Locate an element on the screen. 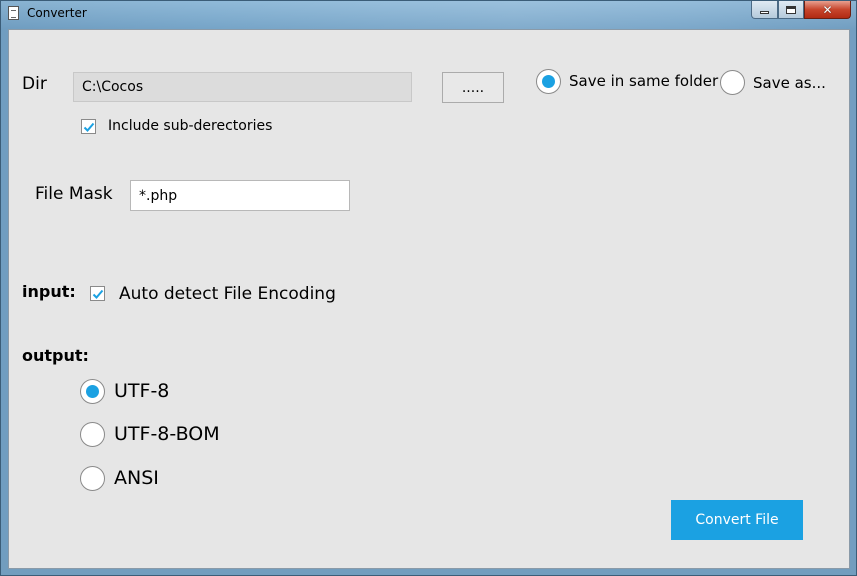 The height and width of the screenshot is (576, 857). output-utf8-bom-radio is located at coordinates (92, 434).